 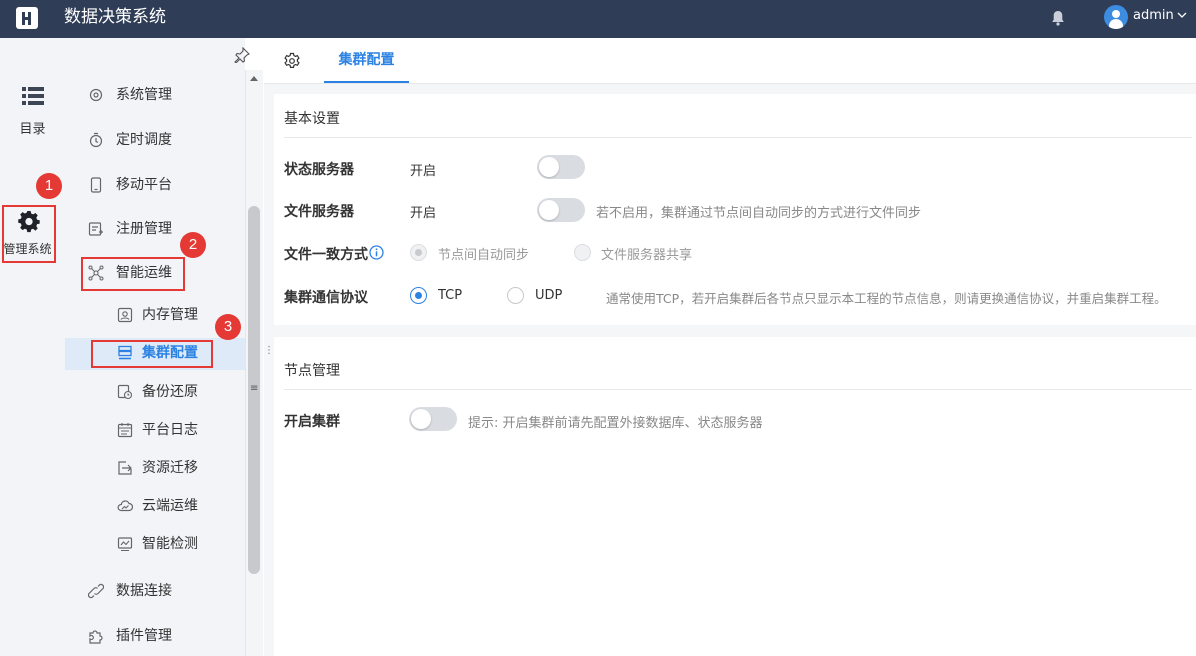 I want to click on consistency-radio-file-server, so click(x=582, y=252).